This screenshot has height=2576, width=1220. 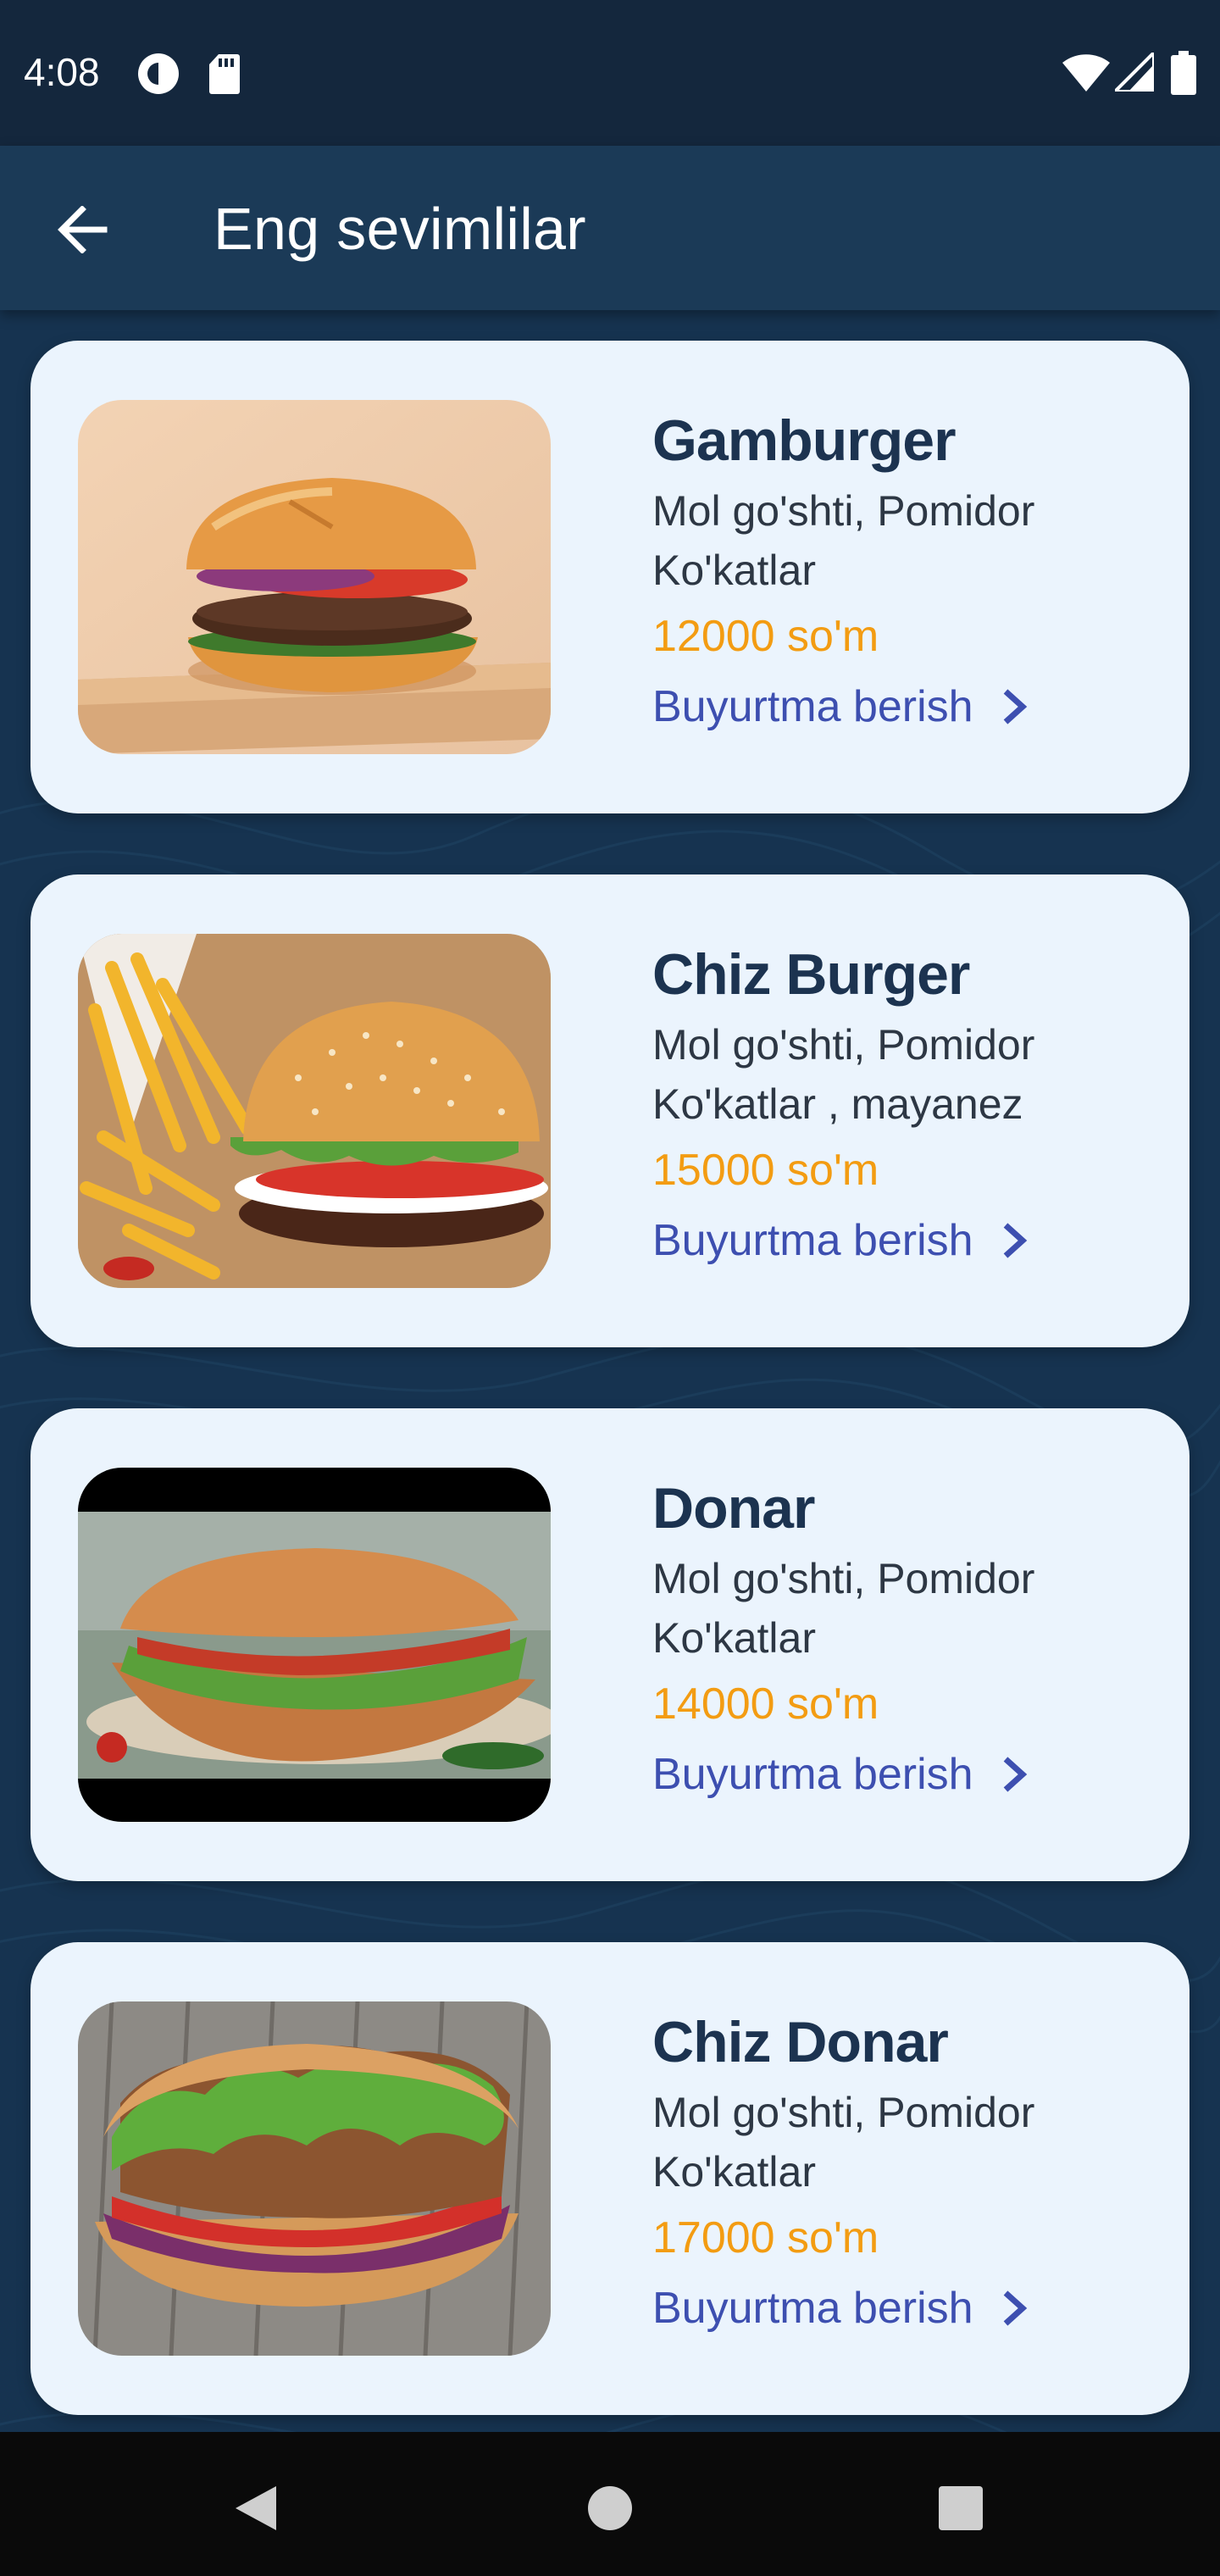 I want to click on back-triangle-icon, so click(x=256, y=2508).